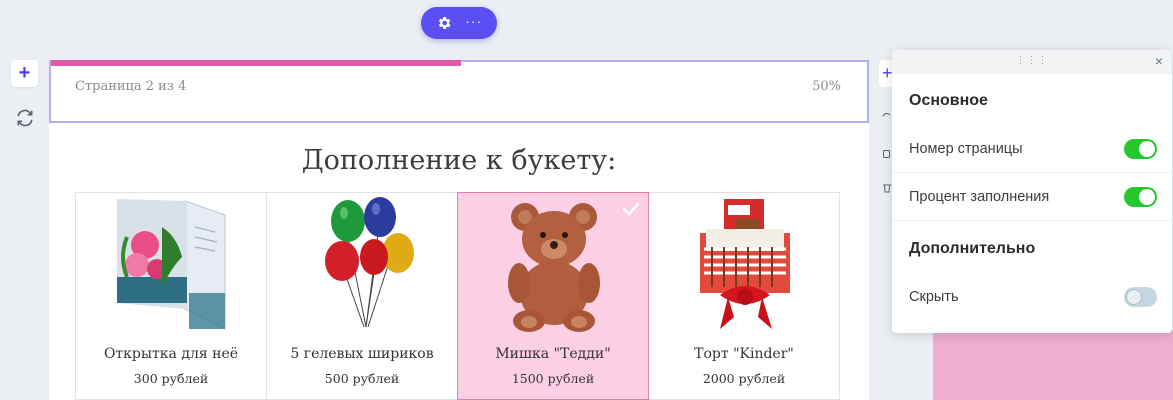 Image resolution: width=1173 pixels, height=400 pixels. I want to click on product-price: 300 рублей, so click(171, 378).